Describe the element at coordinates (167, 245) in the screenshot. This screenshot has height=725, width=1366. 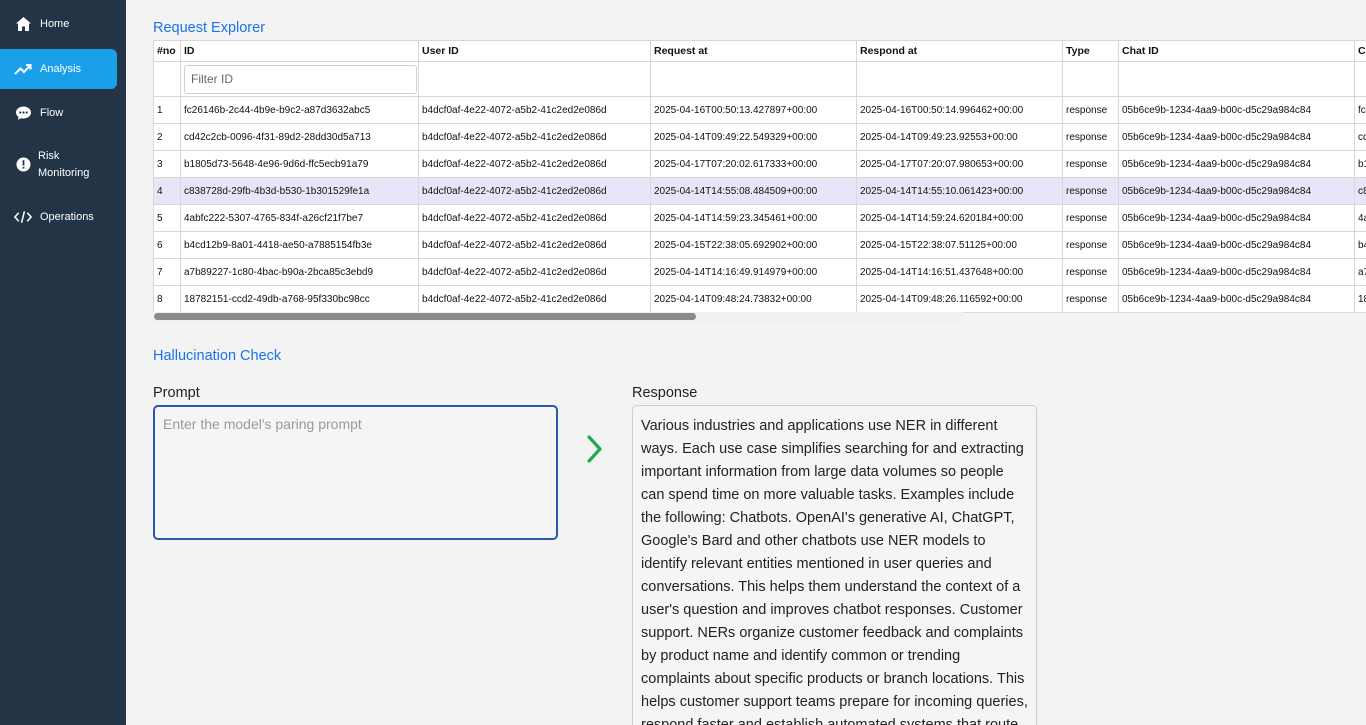
I see `cell-no: 6` at that location.